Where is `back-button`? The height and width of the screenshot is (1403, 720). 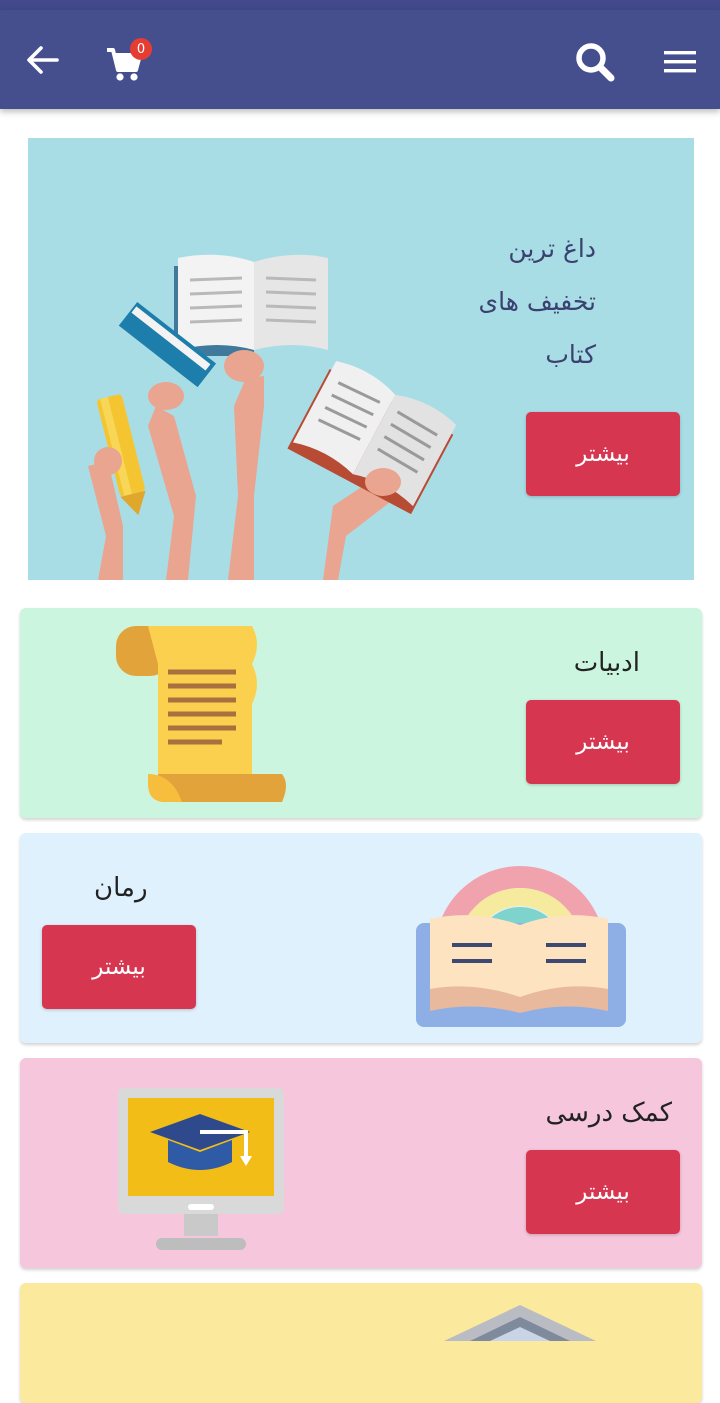
back-button is located at coordinates (42, 60).